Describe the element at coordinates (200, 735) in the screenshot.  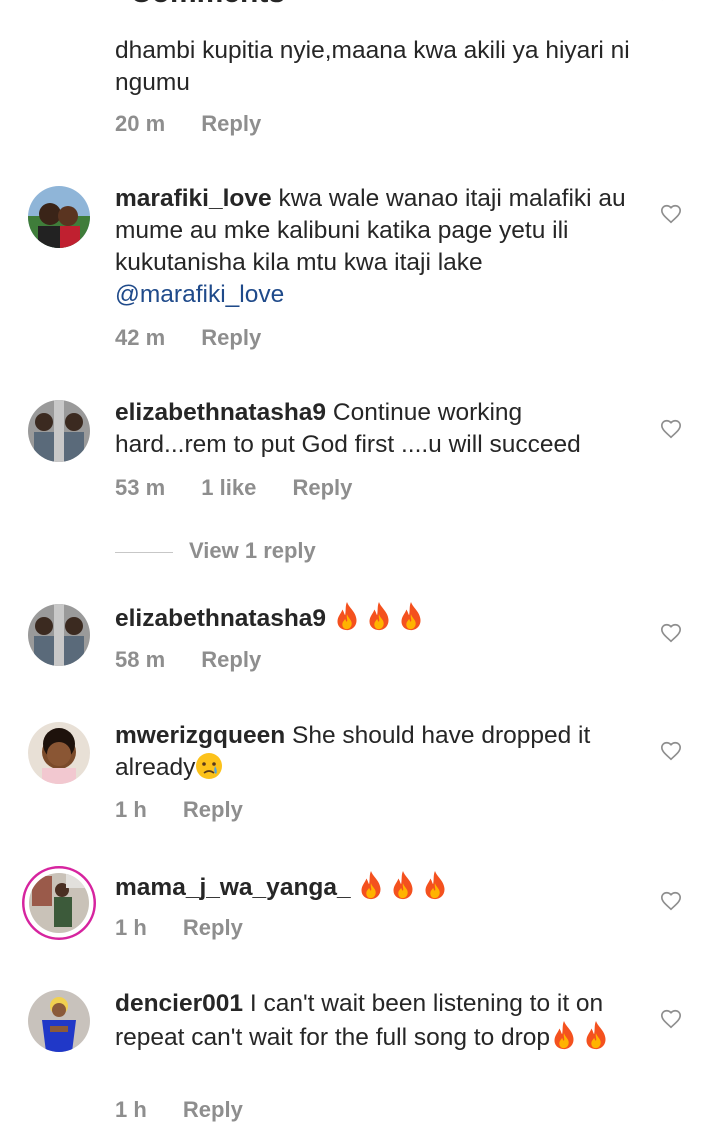
I see `comment-username: mwerizgqueen` at that location.